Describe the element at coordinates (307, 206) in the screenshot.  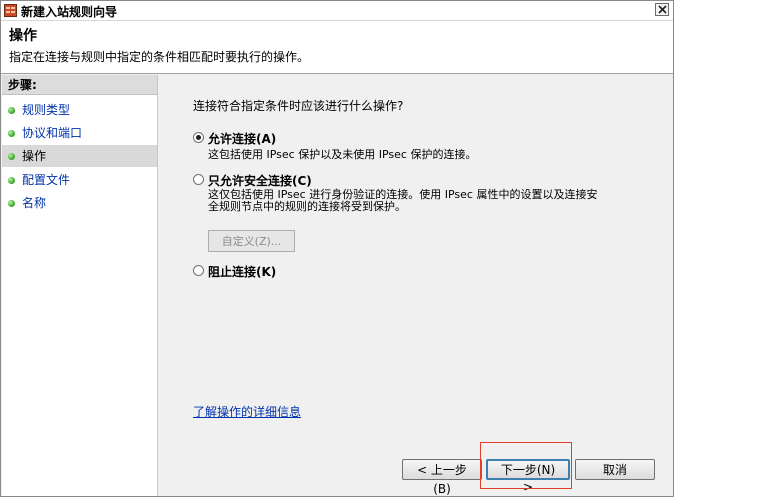
I see `option-secure-only-description-line2: 全规则节点中的规则的连接将受到保护。` at that location.